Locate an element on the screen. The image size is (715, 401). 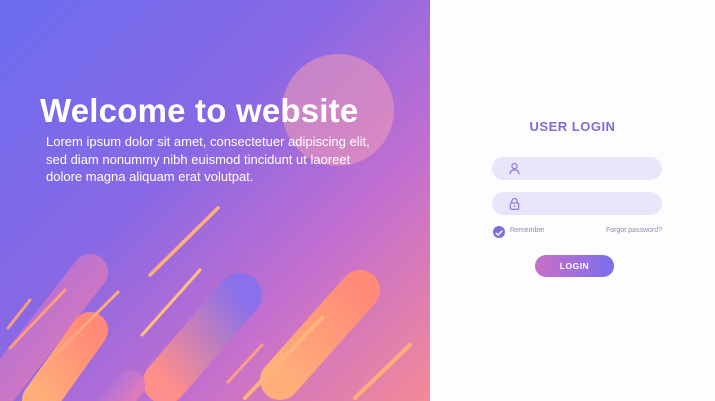
hero-title: Welcome to website is located at coordinates (199, 110).